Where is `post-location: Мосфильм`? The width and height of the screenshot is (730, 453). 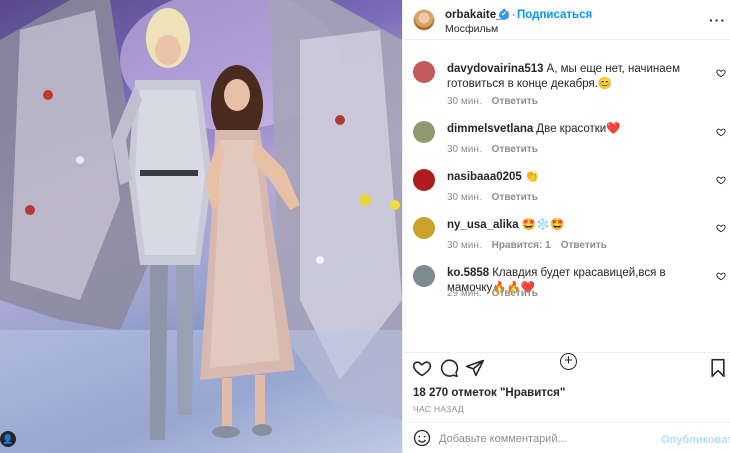
post-location: Мосфильм is located at coordinates (471, 29).